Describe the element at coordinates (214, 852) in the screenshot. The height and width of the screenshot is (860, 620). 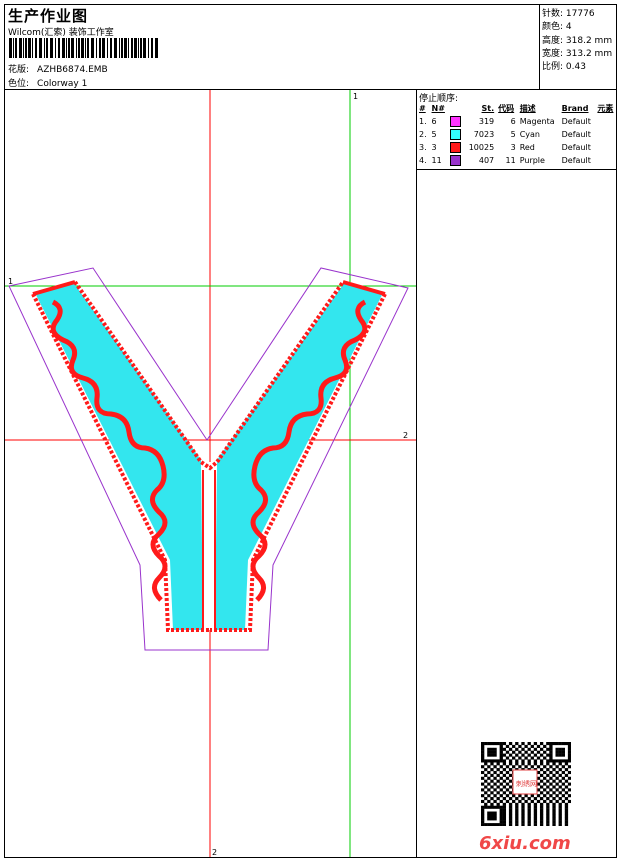
I see `guide-label-v2: 2` at that location.